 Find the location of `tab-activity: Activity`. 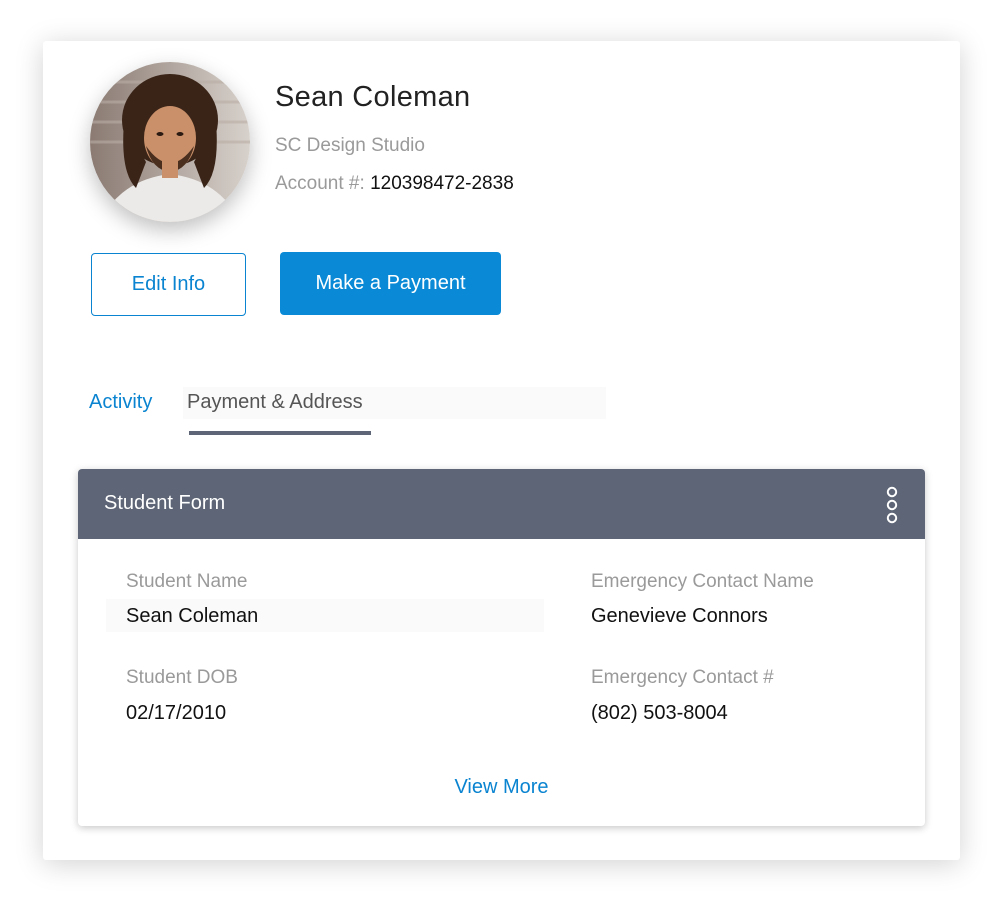

tab-activity: Activity is located at coordinates (120, 402).